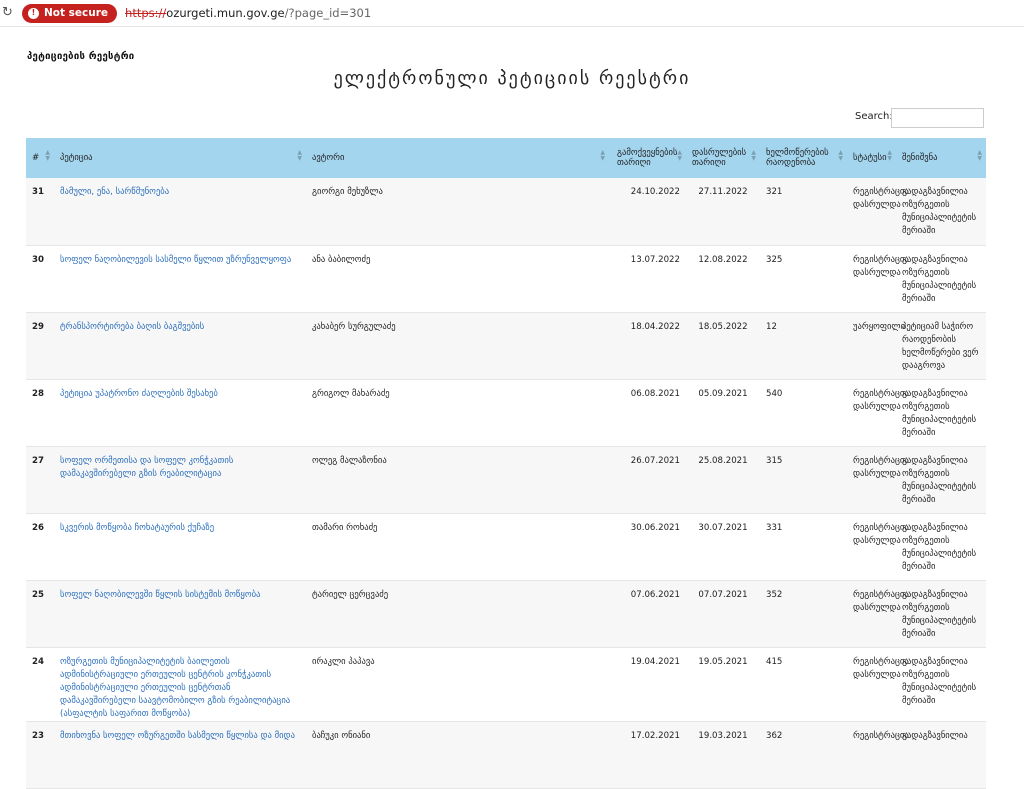 Image resolution: width=1024 pixels, height=789 pixels. I want to click on column-header-signatures: ხელმოწერების რაოდენობა ▲ ▼, so click(803, 158).